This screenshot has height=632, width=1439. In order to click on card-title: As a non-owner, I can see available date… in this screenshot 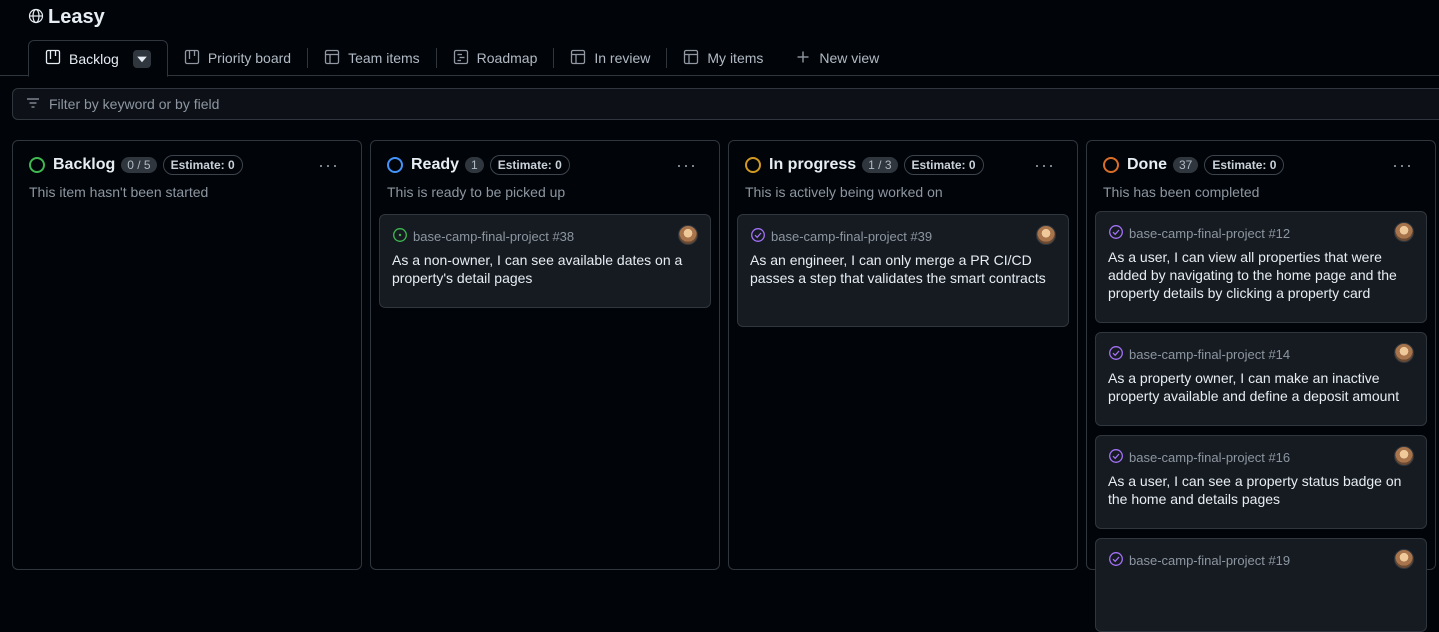, I will do `click(544, 269)`.